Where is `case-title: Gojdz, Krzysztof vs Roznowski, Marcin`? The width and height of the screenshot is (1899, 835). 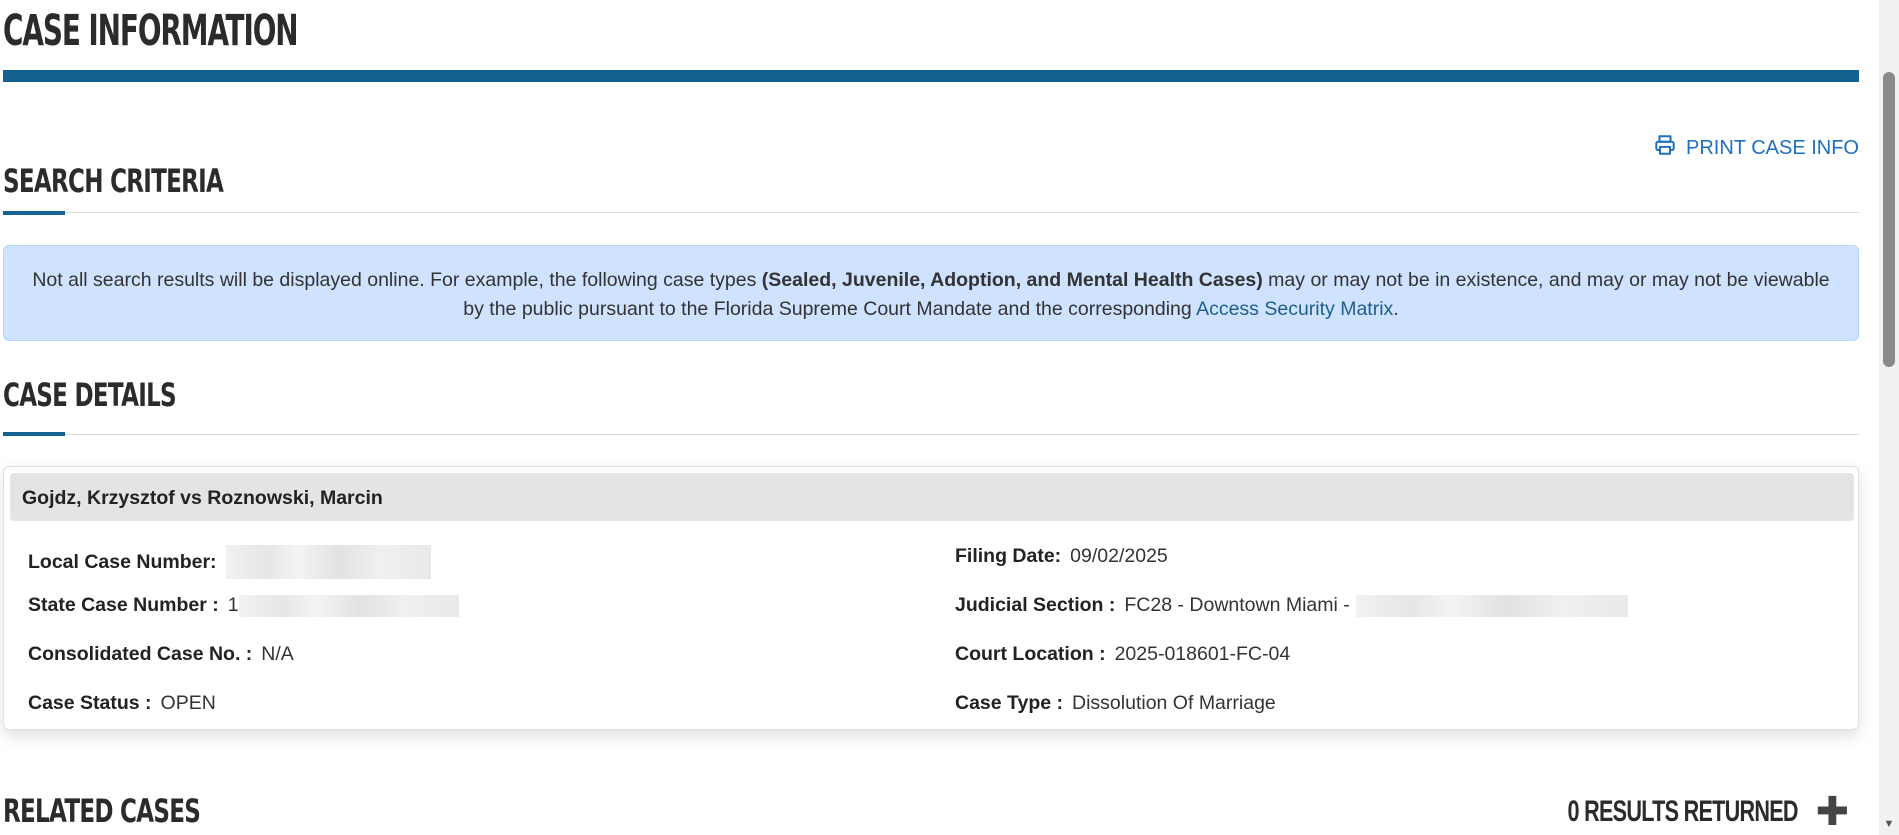
case-title: Gojdz, Krzysztof vs Roznowski, Marcin is located at coordinates (932, 497).